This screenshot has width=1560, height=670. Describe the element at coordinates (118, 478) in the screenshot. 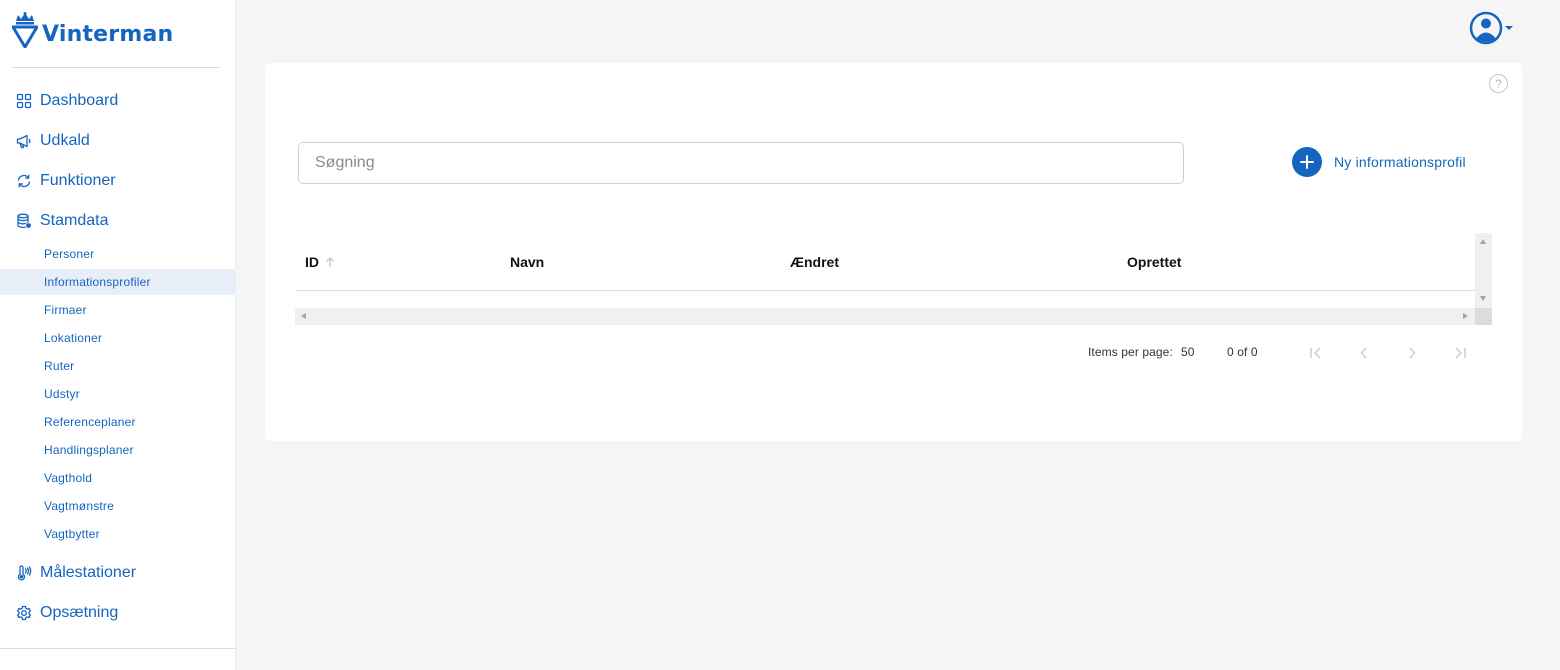

I see `sidebar-subitem-vagthold: Vagthold` at that location.